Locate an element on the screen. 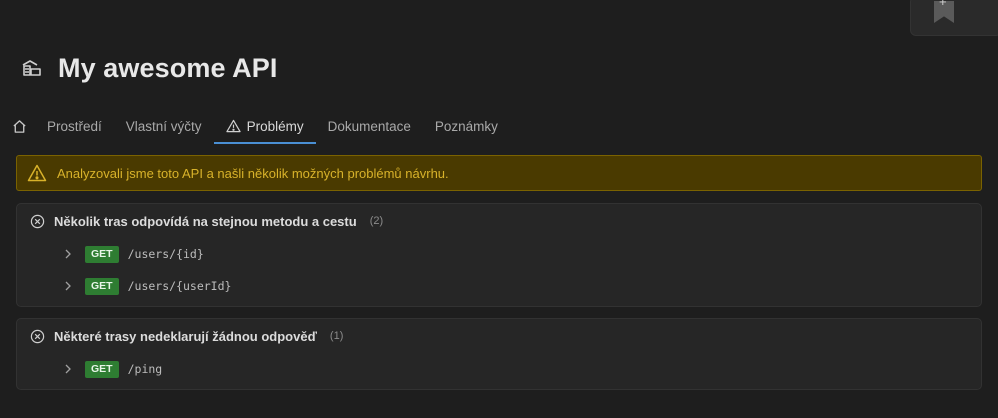  corner-panel: + is located at coordinates (954, 18).